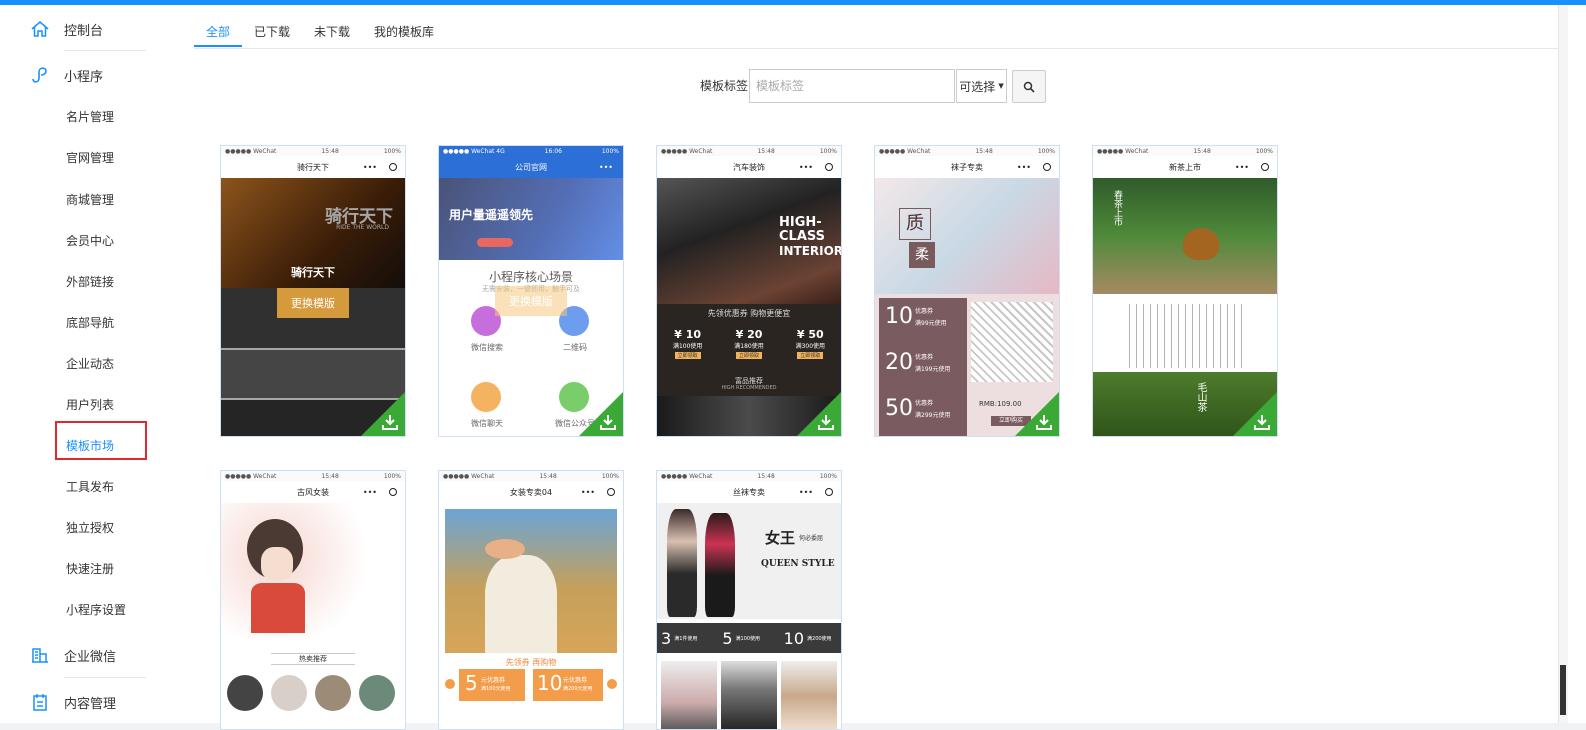 The width and height of the screenshot is (1586, 730). I want to click on coupon-value: 3, so click(666, 638).